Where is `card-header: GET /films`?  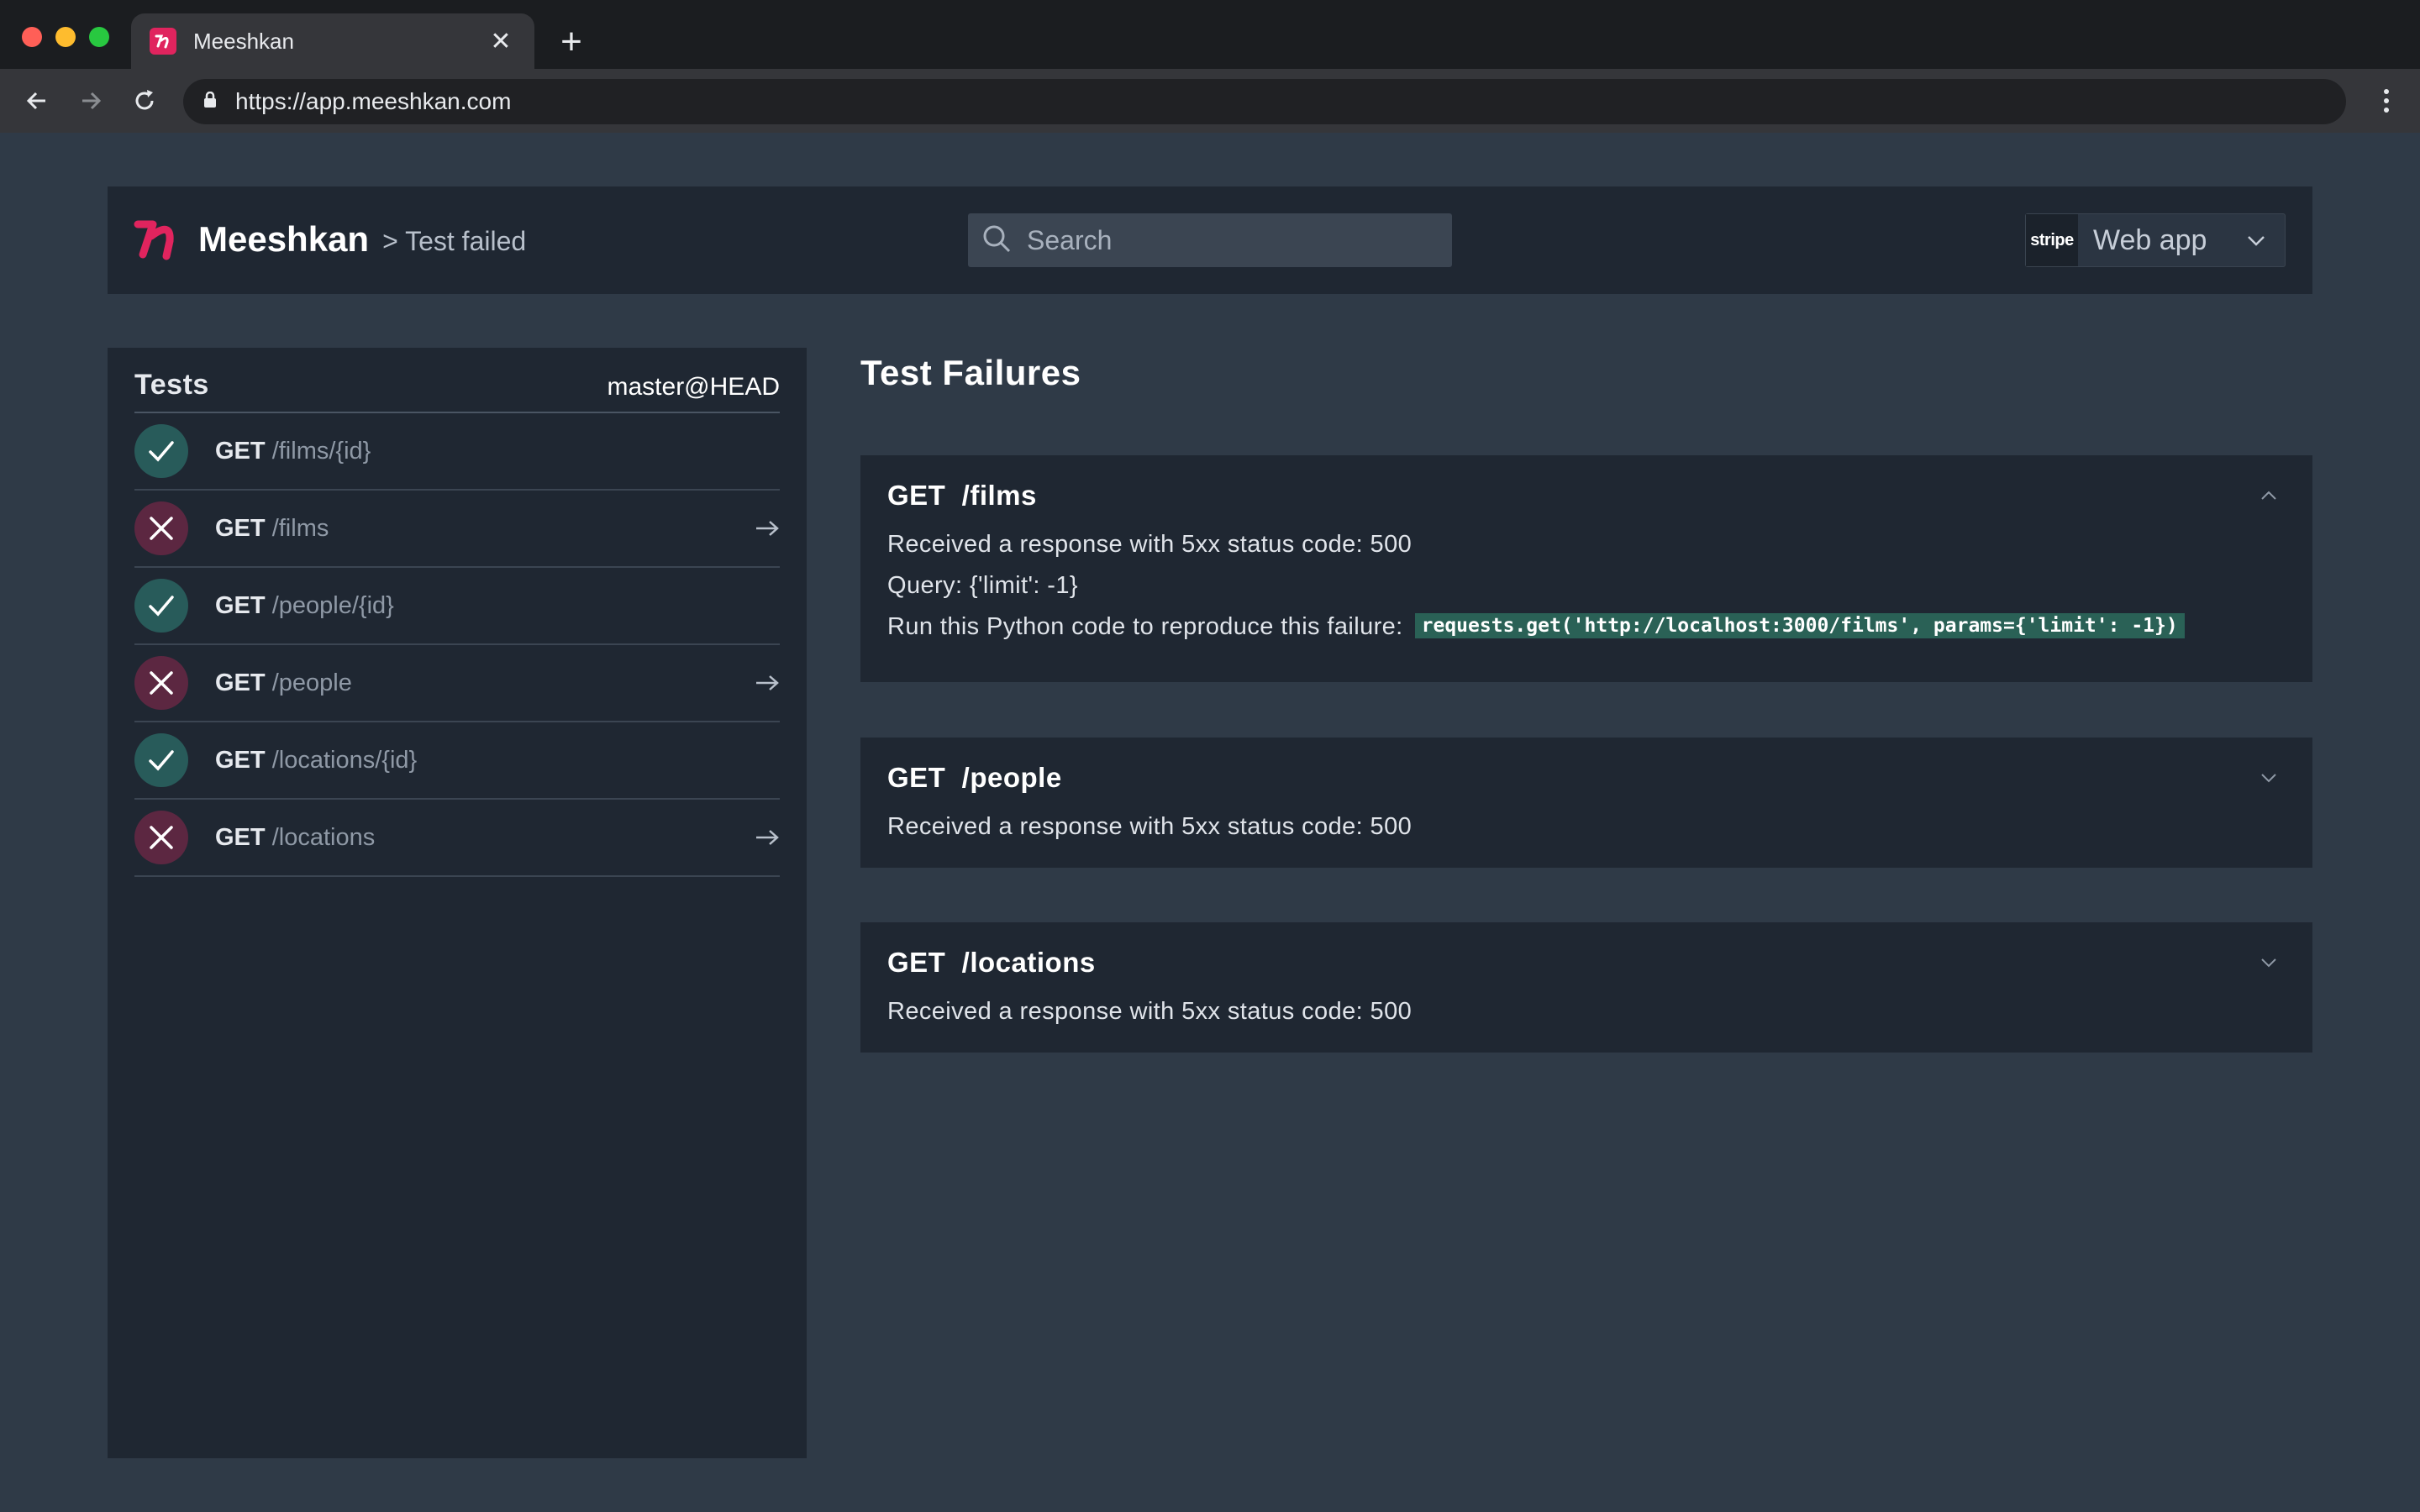
card-header: GET /films is located at coordinates (1587, 495).